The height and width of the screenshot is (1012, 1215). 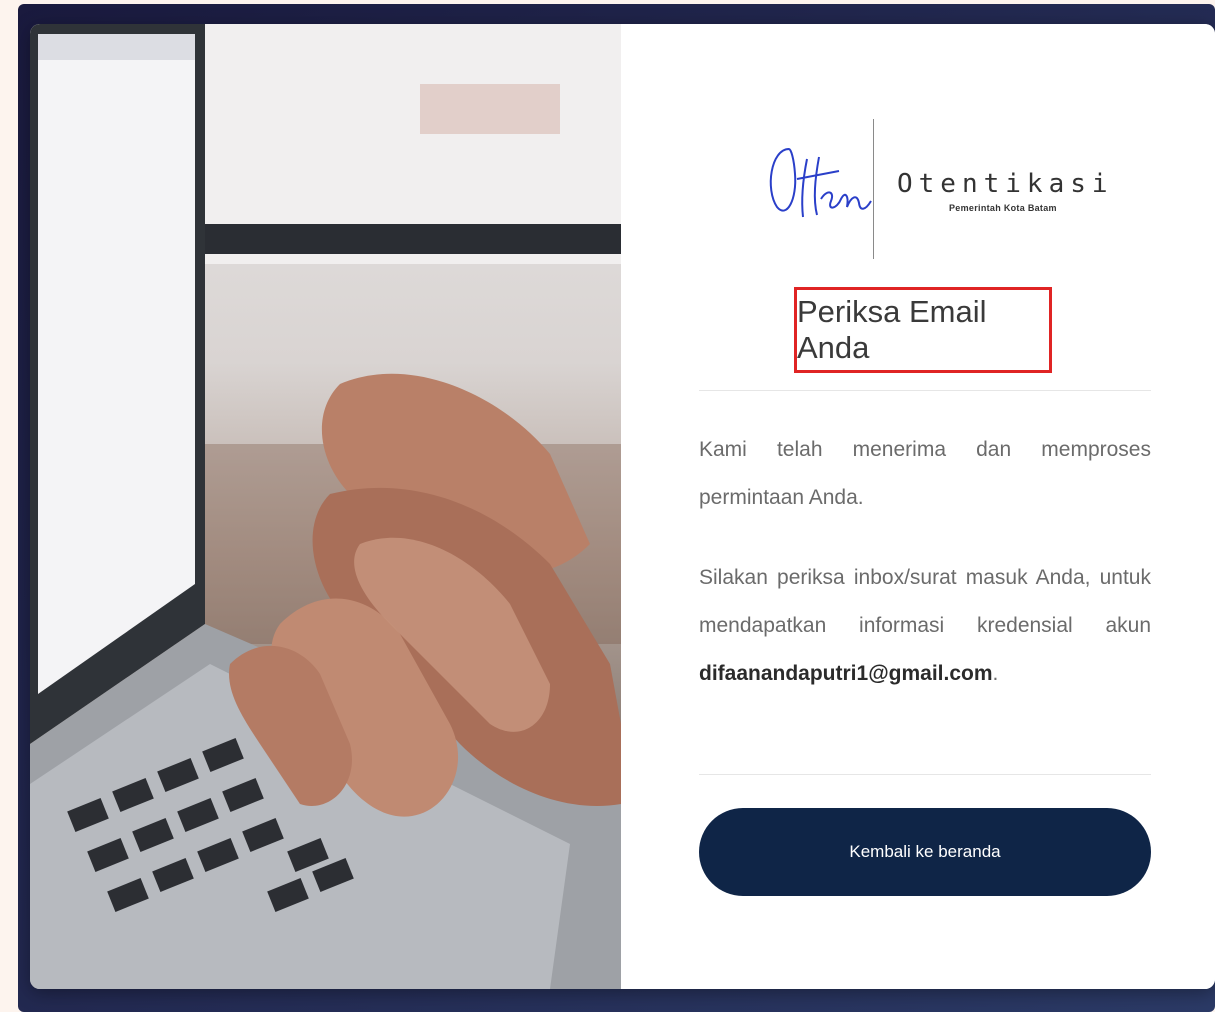 I want to click on divider-top, so click(x=925, y=390).